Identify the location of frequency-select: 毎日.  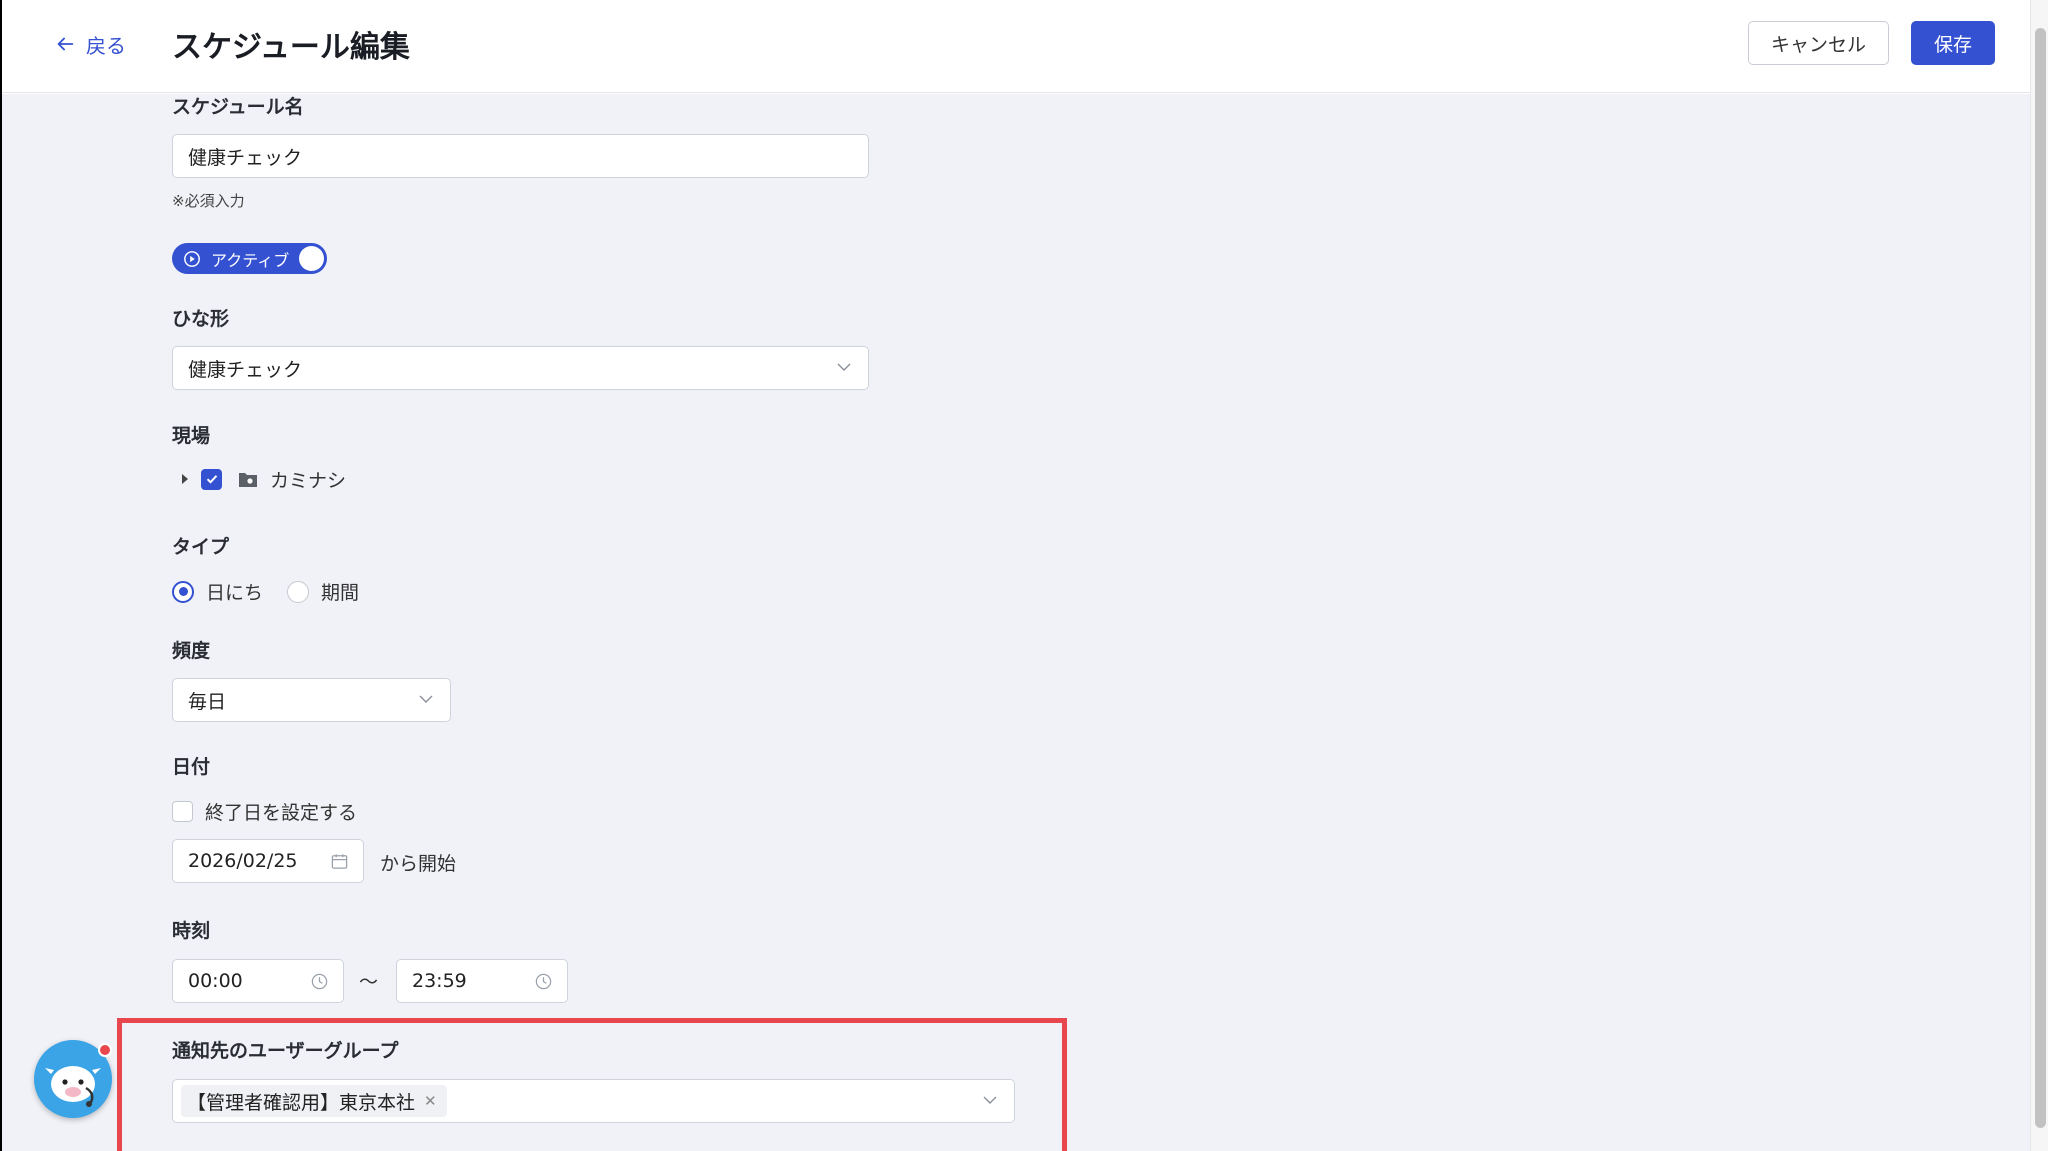
(311, 700).